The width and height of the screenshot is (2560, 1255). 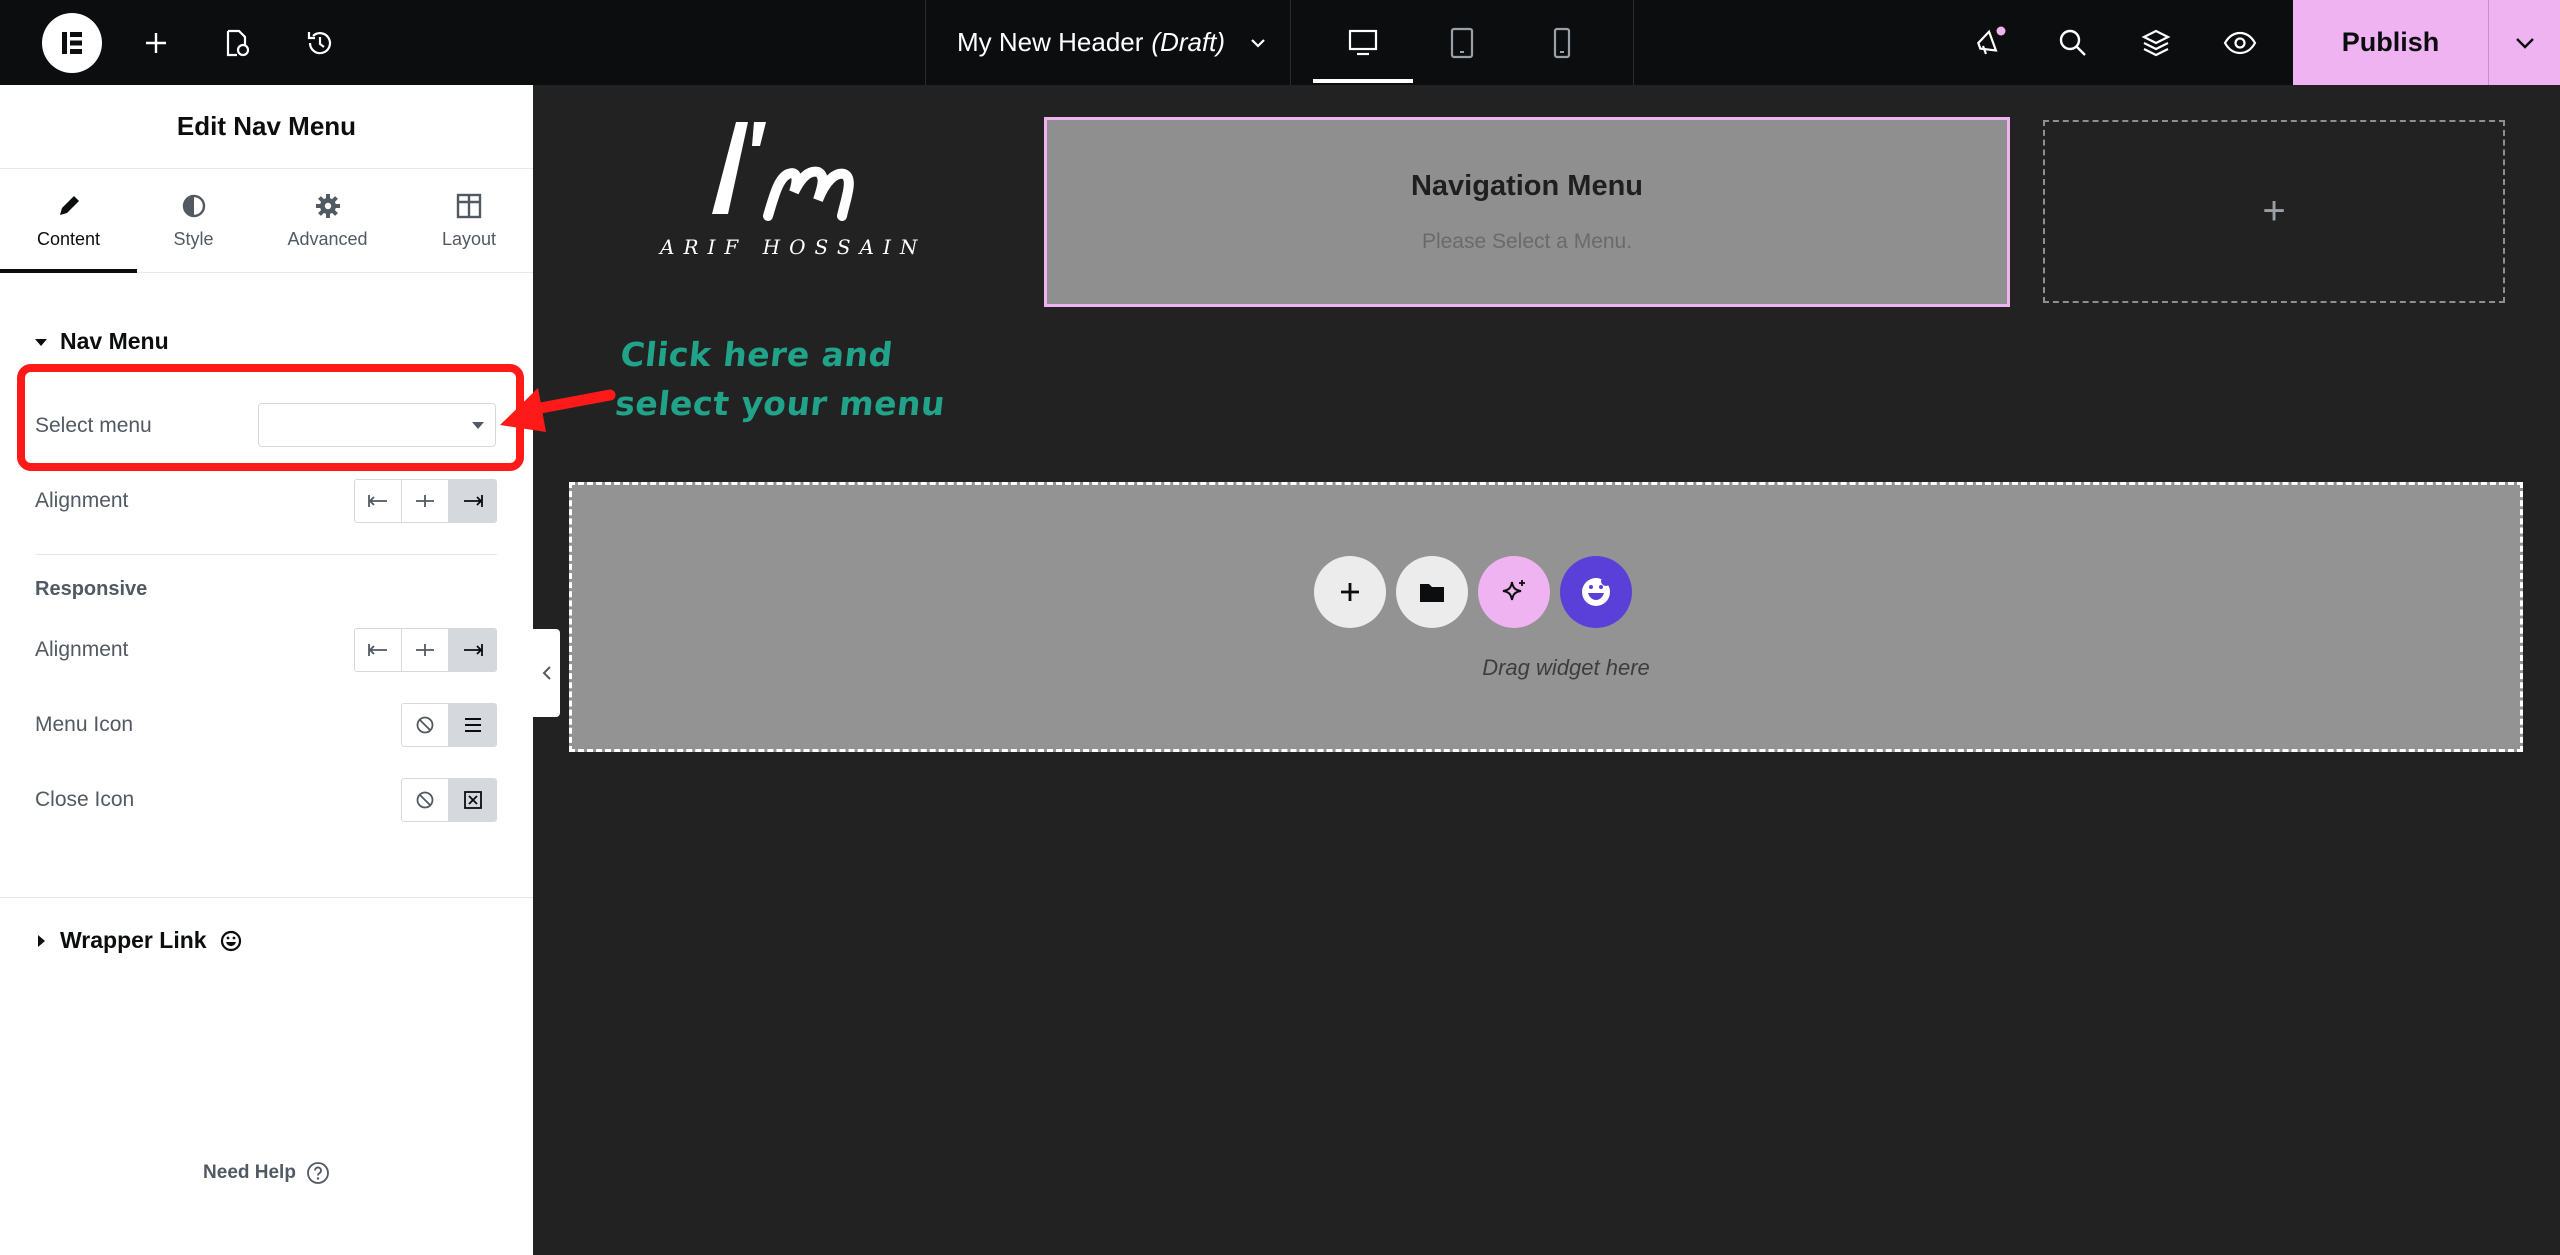 I want to click on section-nav-menu-toggle: Nav Menu, so click(x=101, y=341).